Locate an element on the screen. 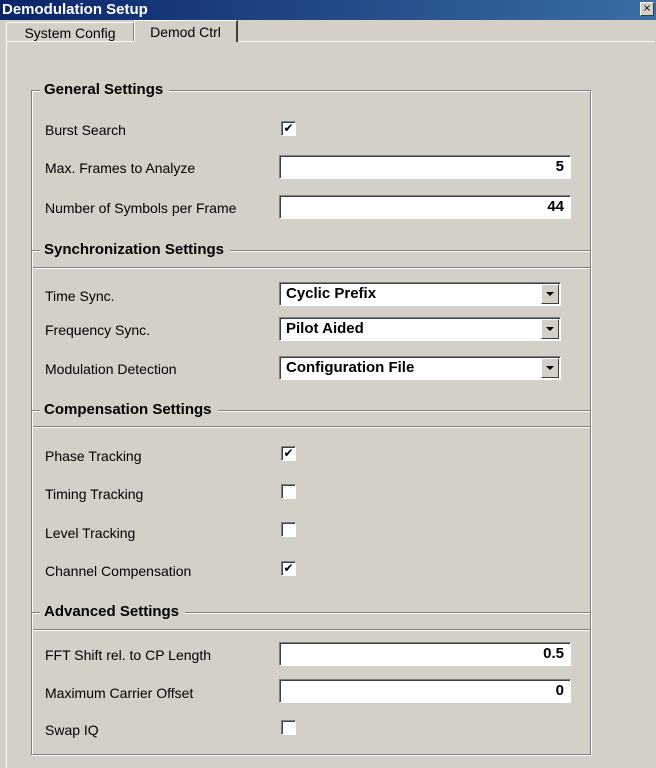 Image resolution: width=656 pixels, height=768 pixels. burst-search-label: Burst Search is located at coordinates (85, 130).